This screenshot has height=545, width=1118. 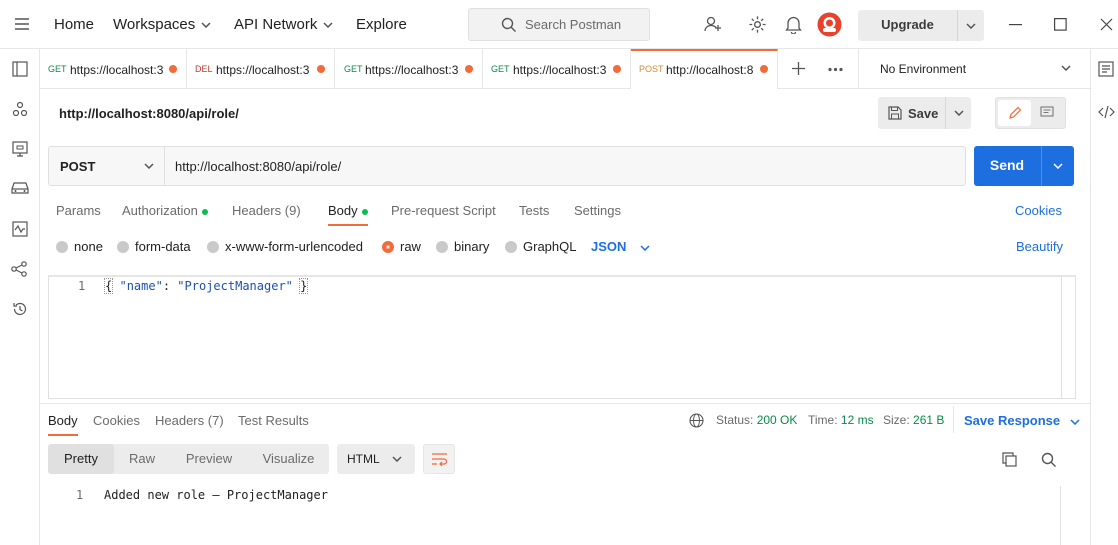 I want to click on radio-raw: raw, so click(x=401, y=246).